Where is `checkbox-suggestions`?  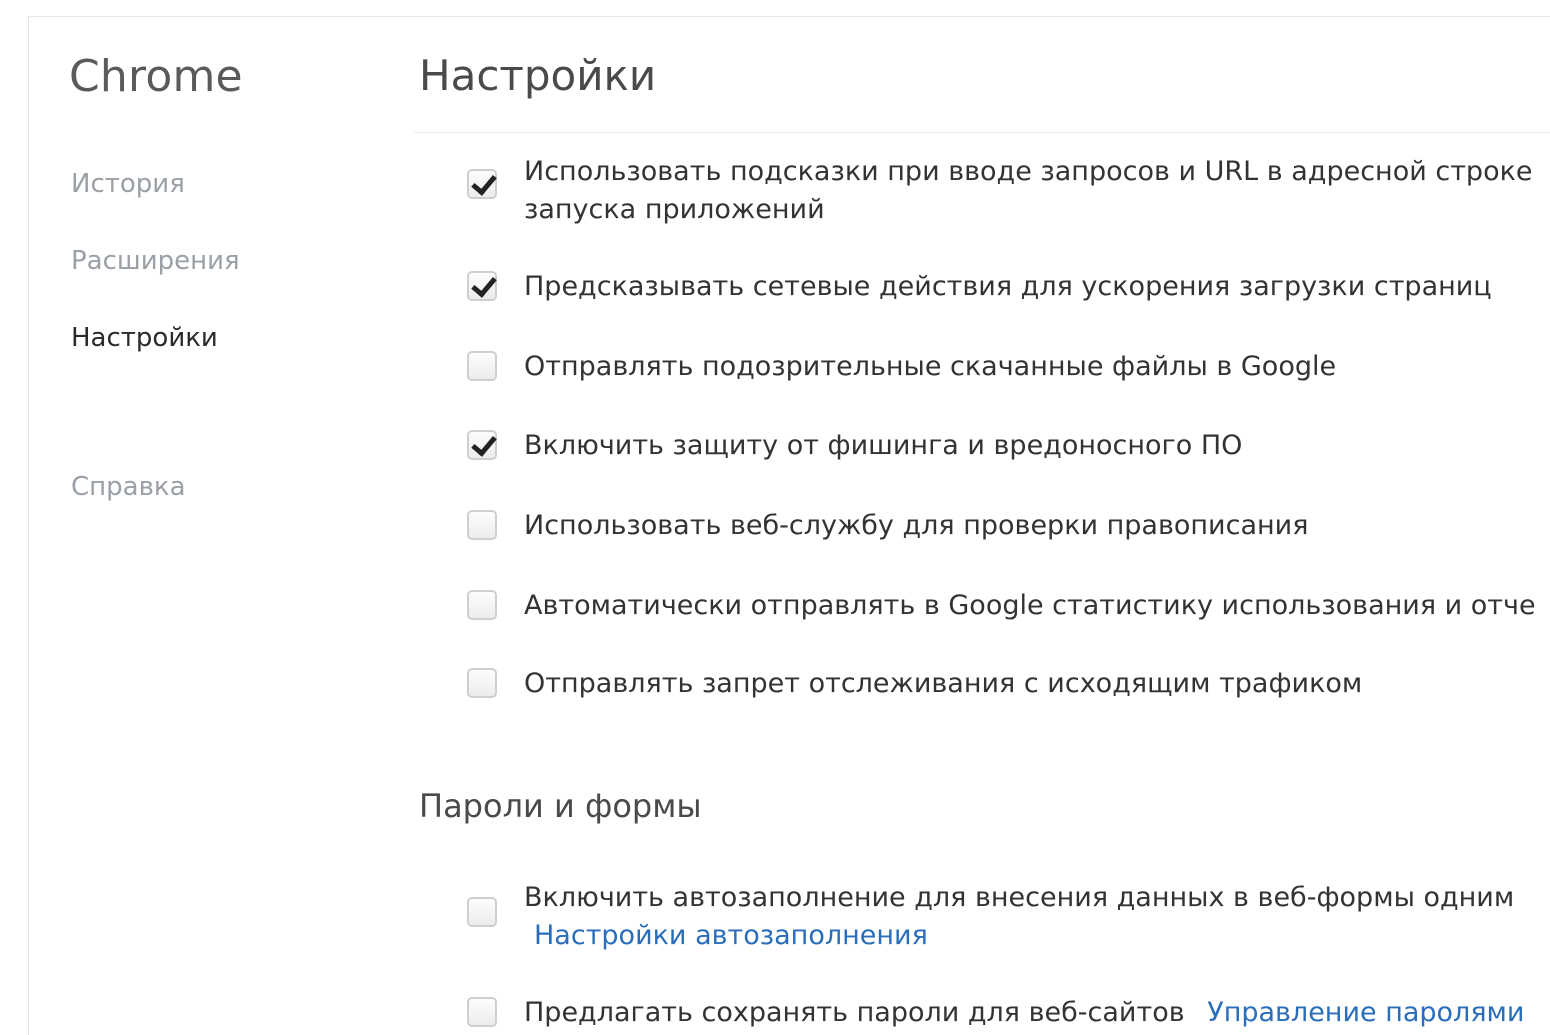 checkbox-suggestions is located at coordinates (482, 184).